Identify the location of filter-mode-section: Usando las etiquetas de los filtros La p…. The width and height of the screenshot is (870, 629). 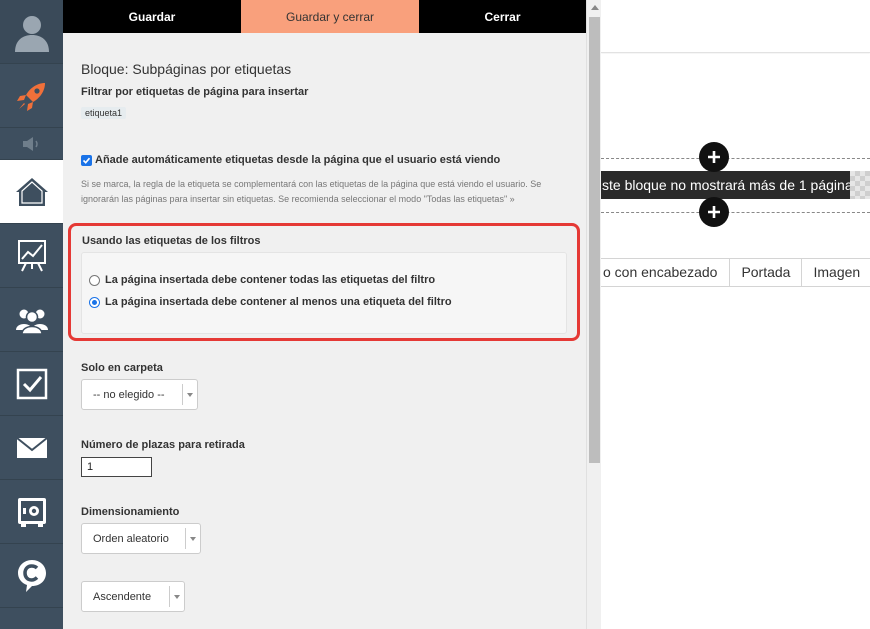
(324, 282).